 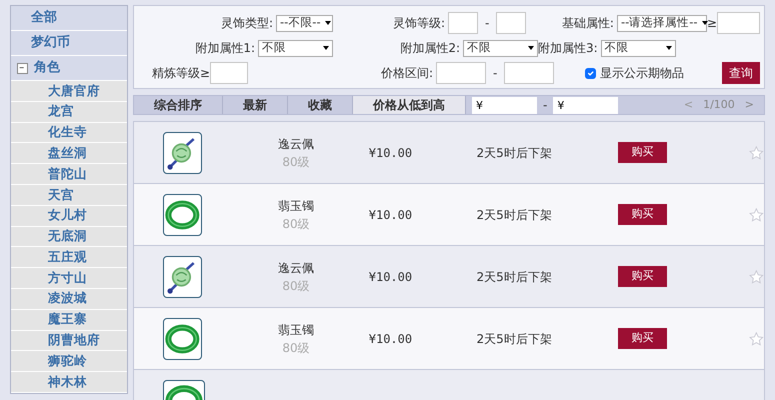 I want to click on sidebar-category: 全部, so click(x=44, y=18).